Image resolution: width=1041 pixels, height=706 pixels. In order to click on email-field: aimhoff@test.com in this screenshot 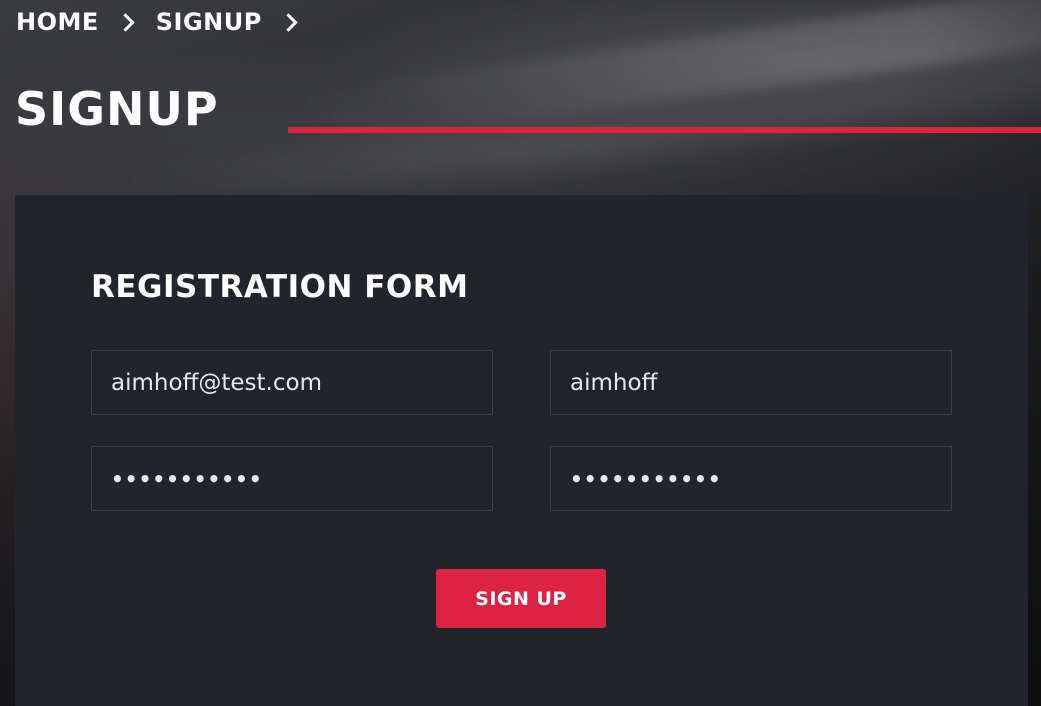, I will do `click(292, 382)`.